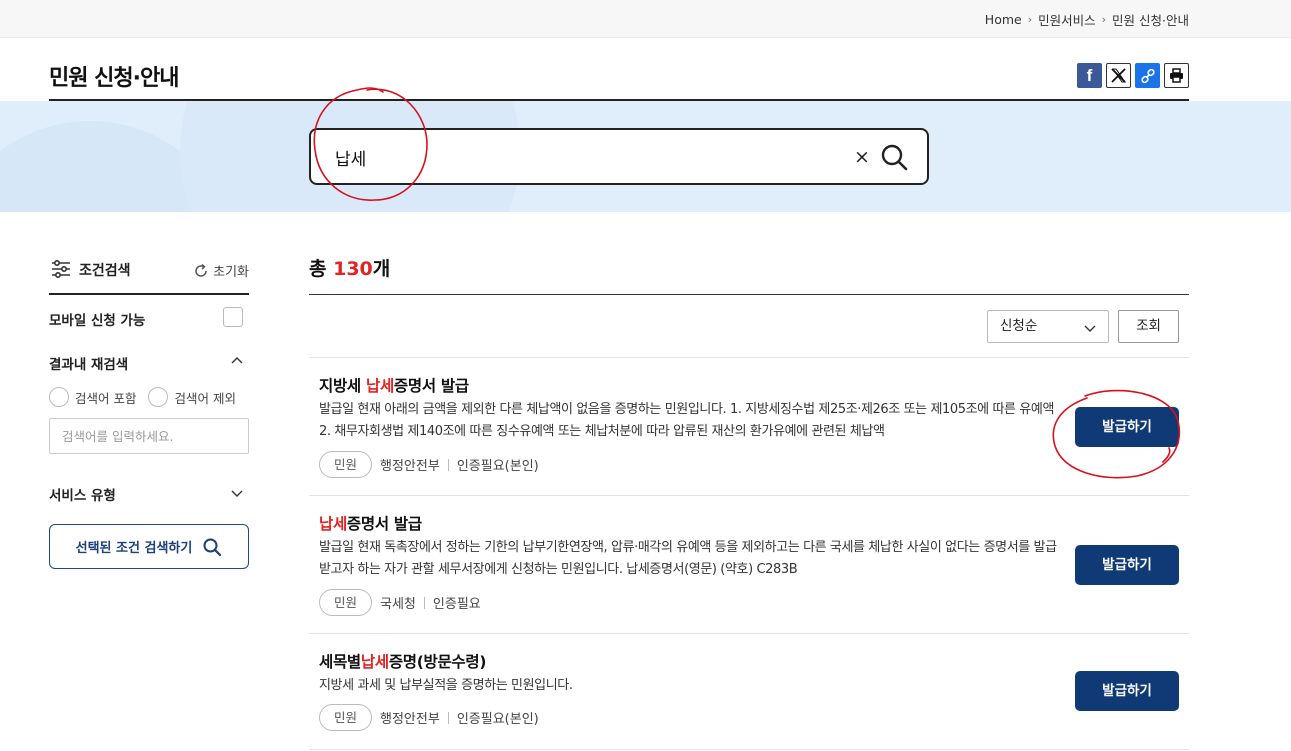  I want to click on refine-section-header: 결과내 재검색, so click(149, 363).